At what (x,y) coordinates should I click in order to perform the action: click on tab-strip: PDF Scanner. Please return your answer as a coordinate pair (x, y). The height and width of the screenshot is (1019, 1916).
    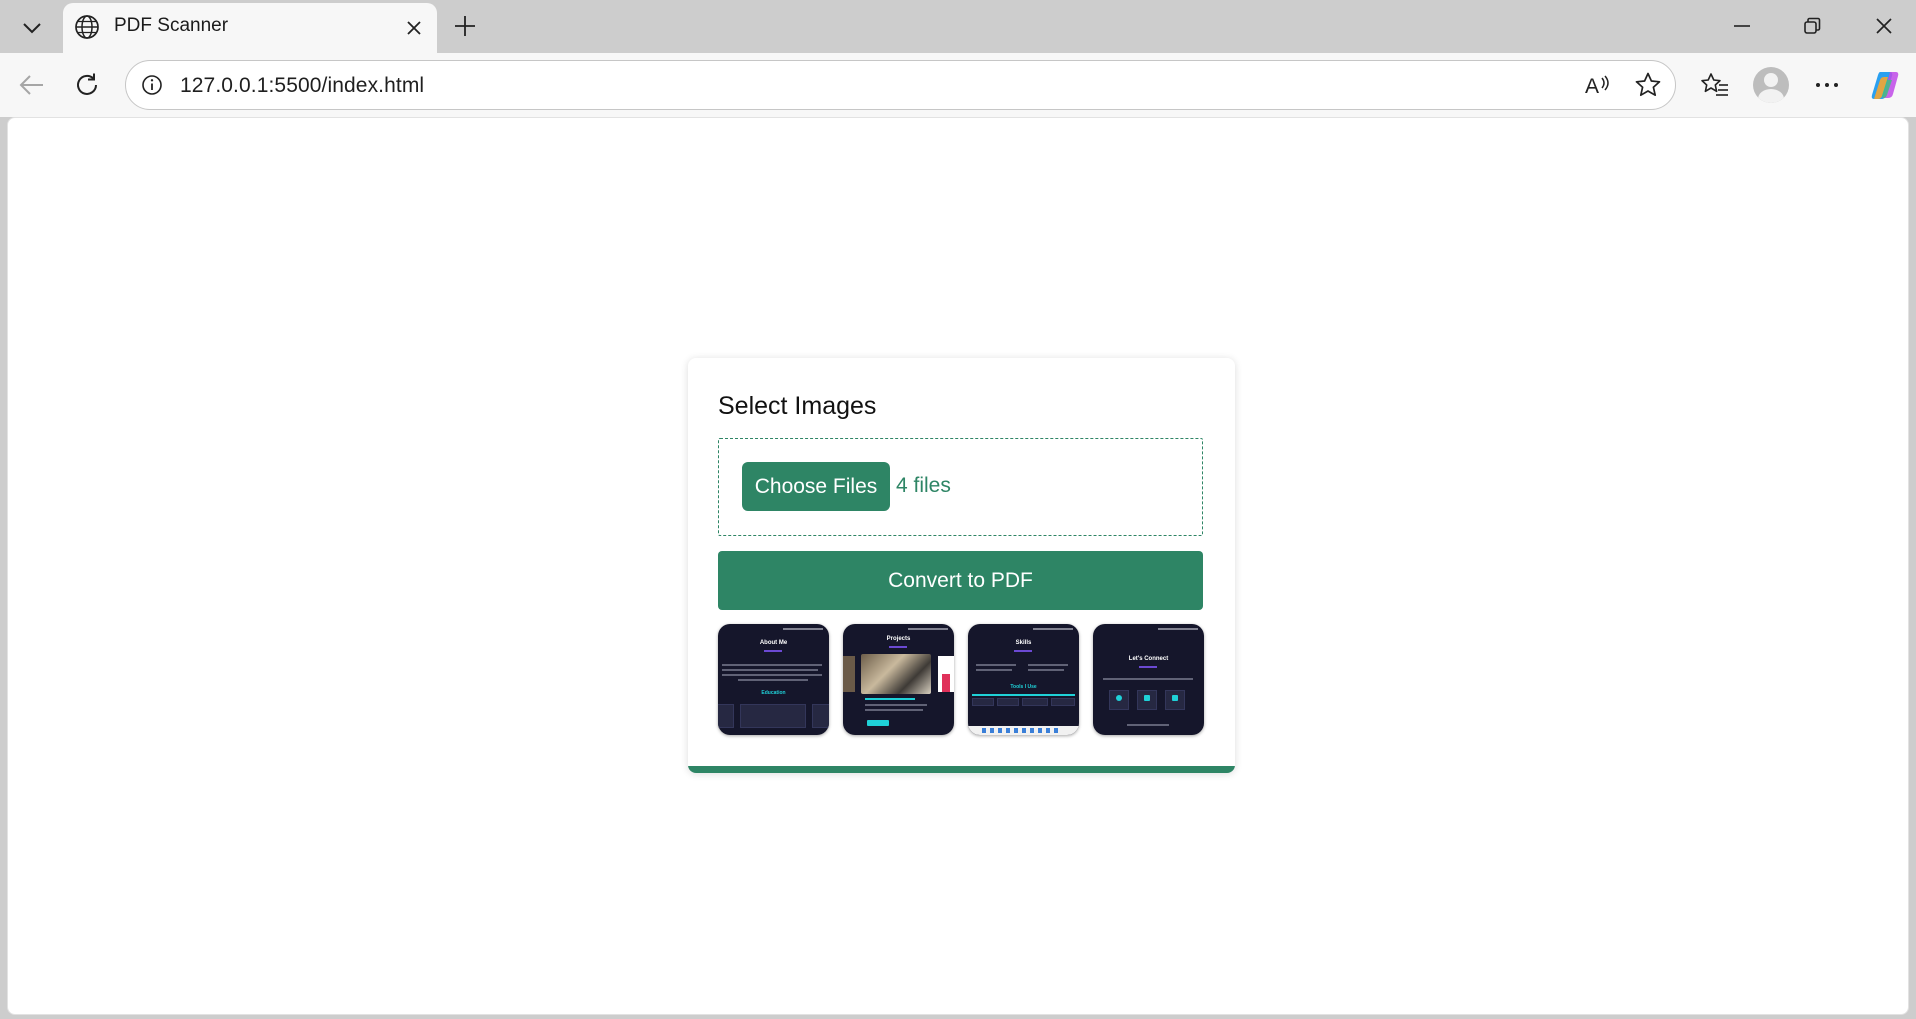
    Looking at the image, I should click on (958, 26).